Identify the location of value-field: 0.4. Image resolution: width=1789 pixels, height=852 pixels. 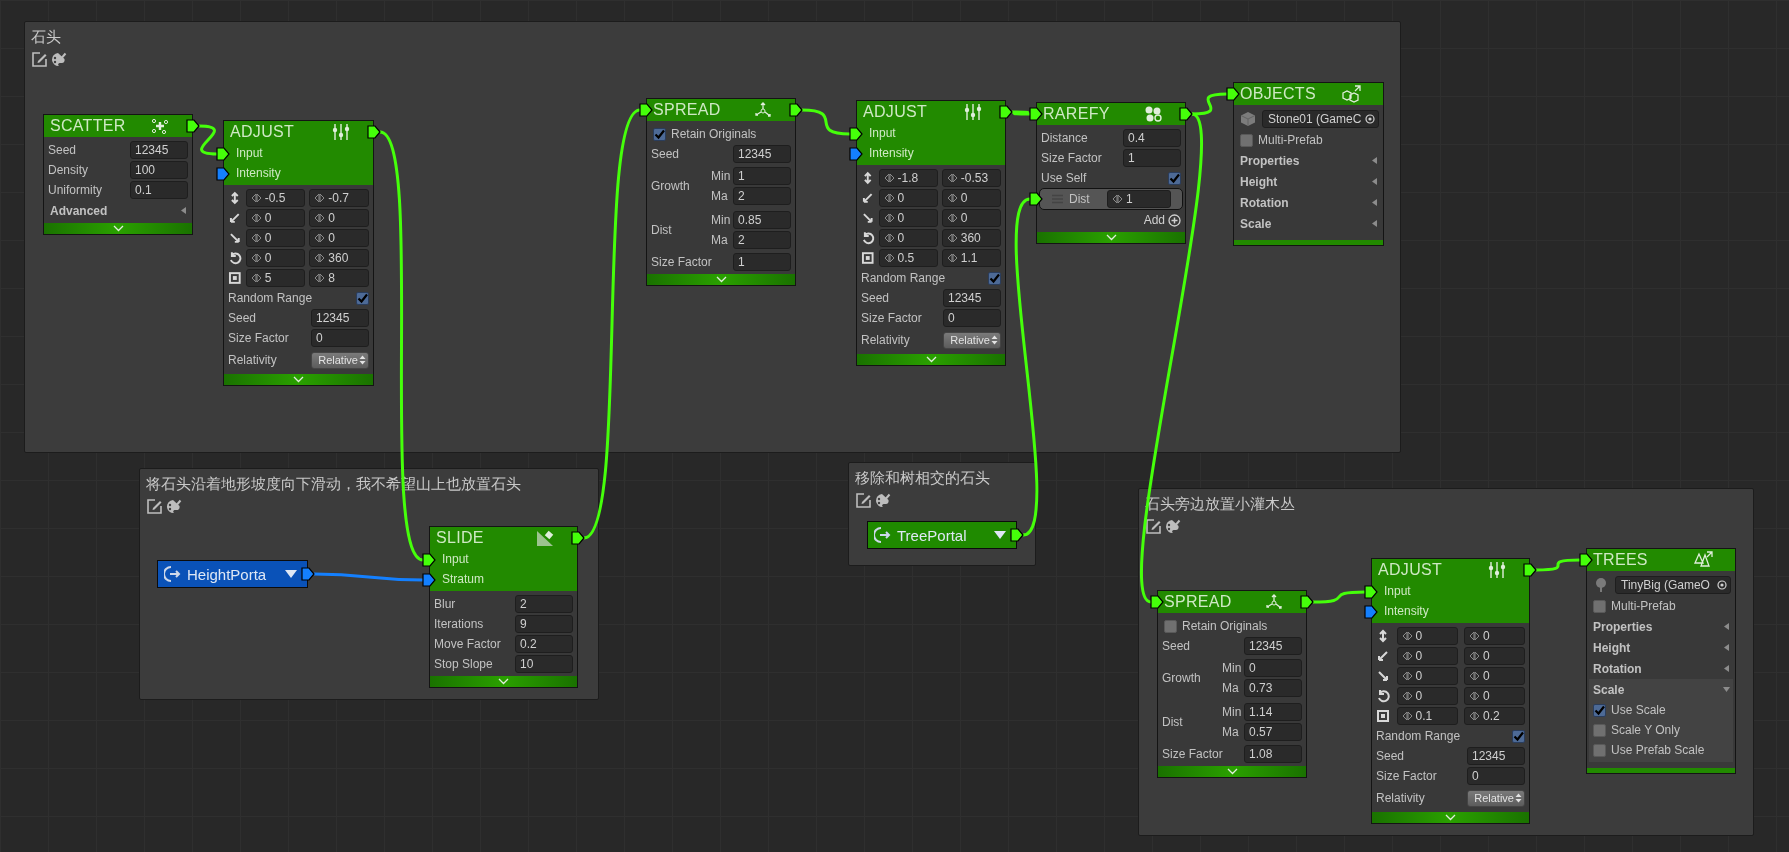
(1152, 138).